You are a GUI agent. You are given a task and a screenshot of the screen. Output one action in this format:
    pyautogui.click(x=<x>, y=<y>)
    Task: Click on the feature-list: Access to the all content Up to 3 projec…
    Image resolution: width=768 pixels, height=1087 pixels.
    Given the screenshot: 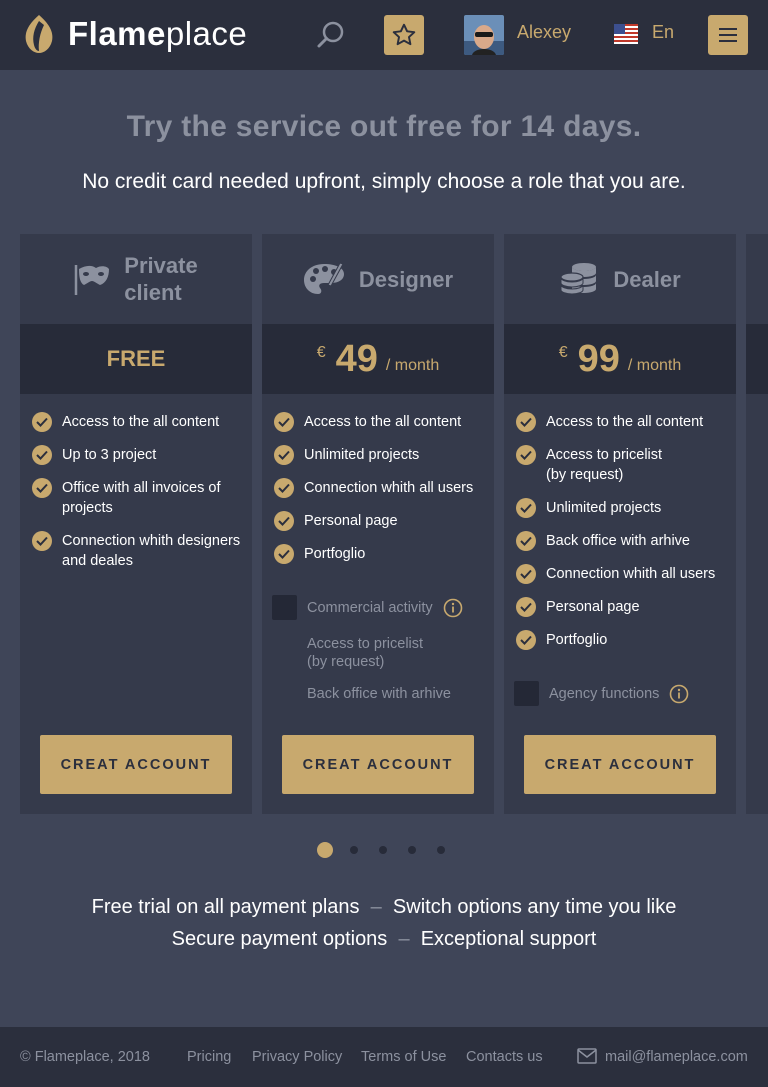 What is the action you would take?
    pyautogui.click(x=136, y=482)
    